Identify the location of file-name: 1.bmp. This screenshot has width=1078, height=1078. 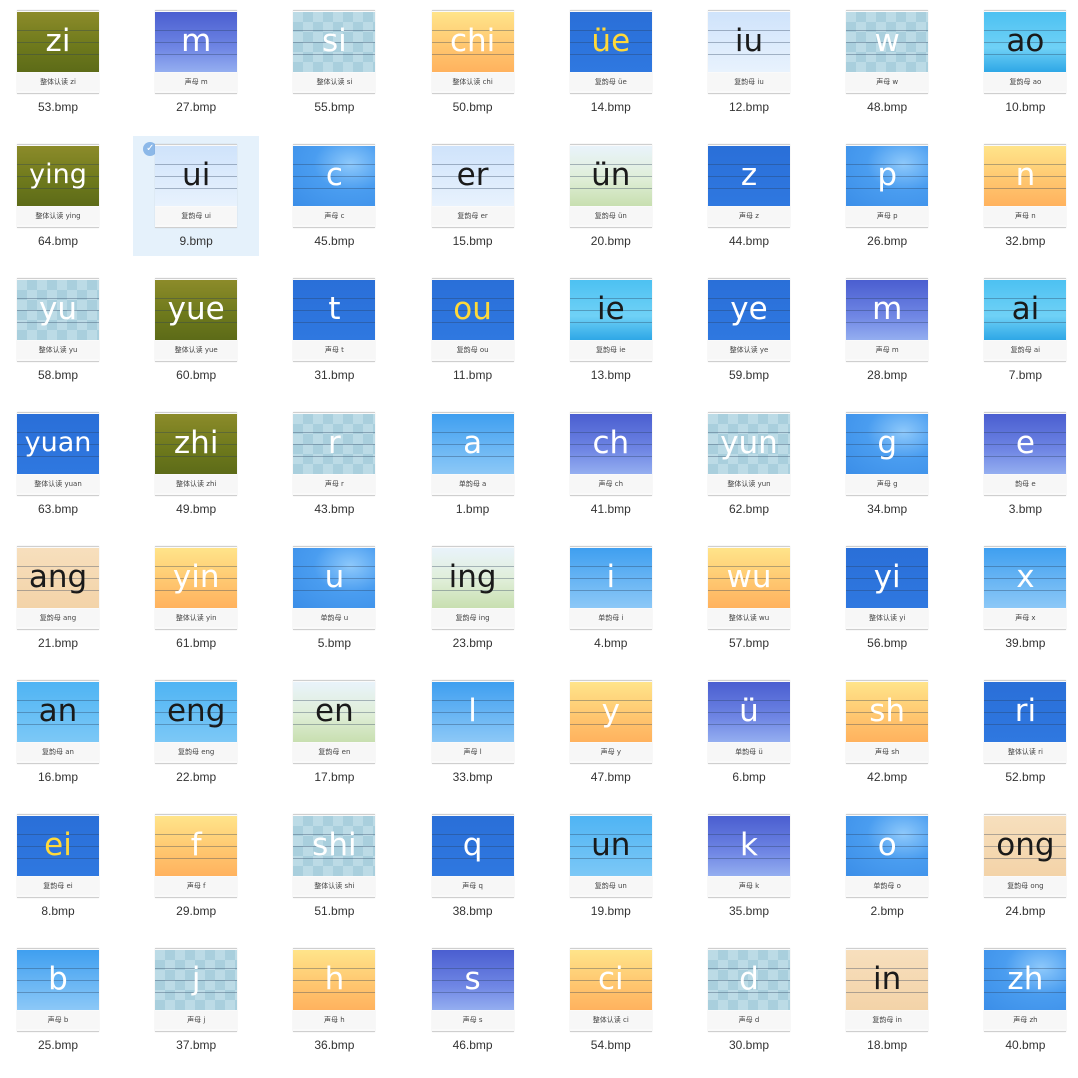
(473, 509).